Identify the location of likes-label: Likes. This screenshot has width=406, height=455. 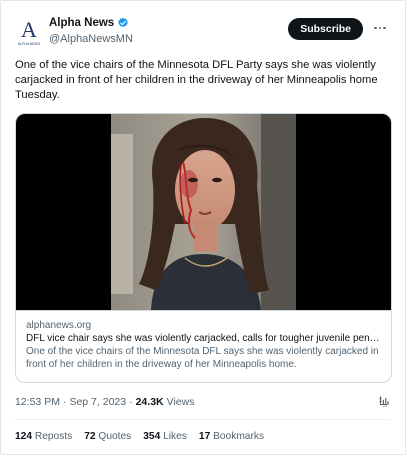
(175, 436).